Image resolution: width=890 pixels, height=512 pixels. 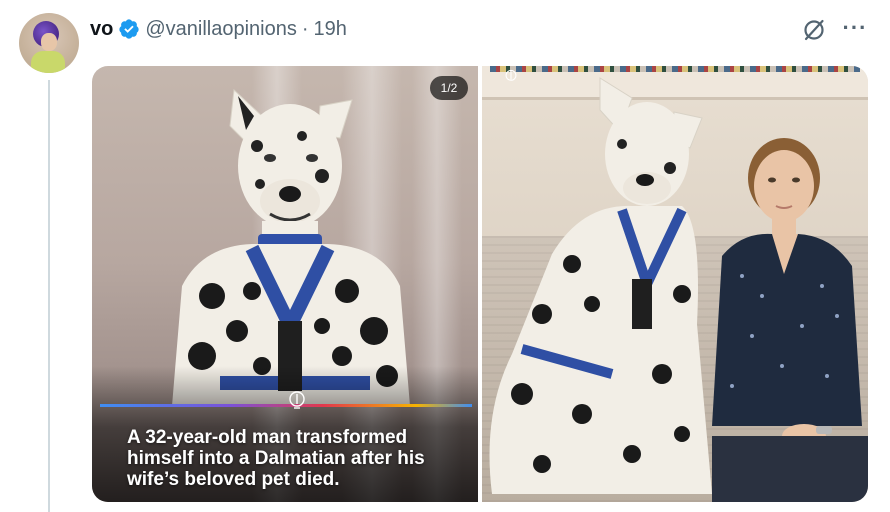 I want to click on author-name: vo, so click(x=101, y=29).